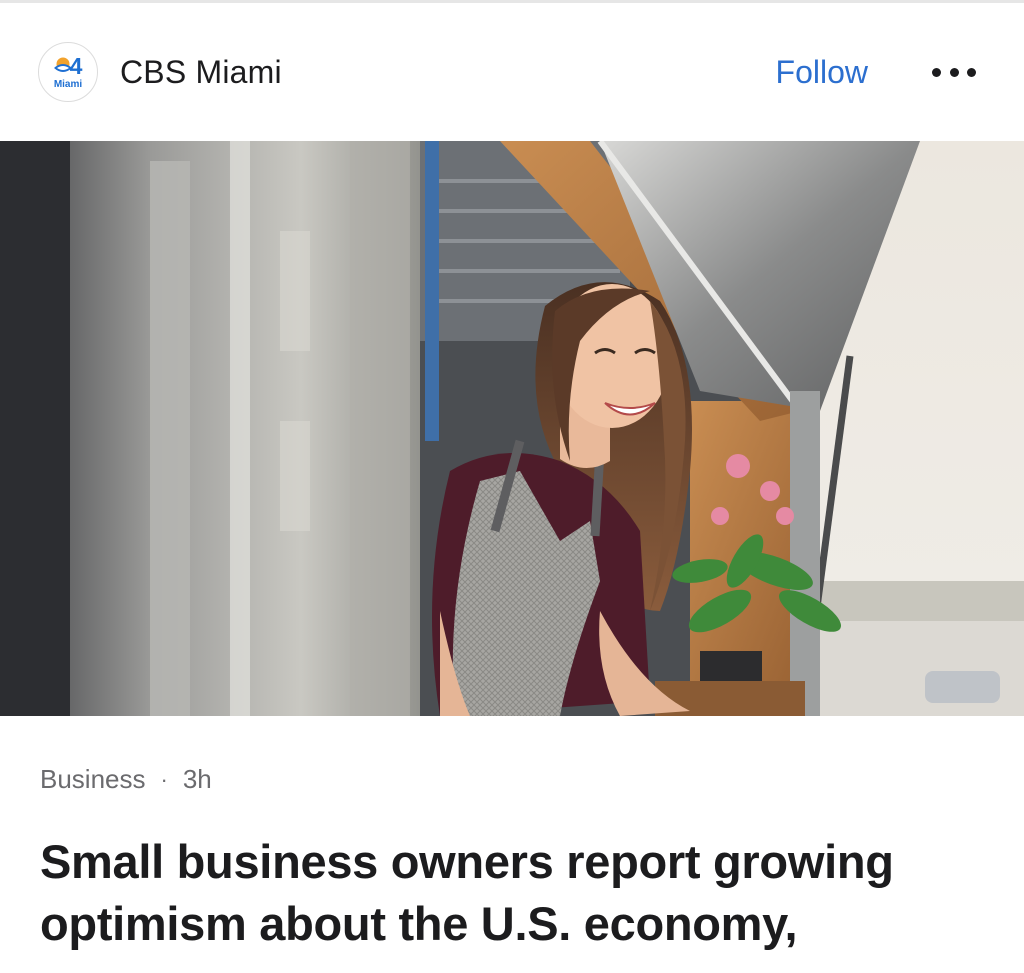 The width and height of the screenshot is (1024, 973). What do you see at coordinates (822, 72) in the screenshot?
I see `follow-button: Follow` at bounding box center [822, 72].